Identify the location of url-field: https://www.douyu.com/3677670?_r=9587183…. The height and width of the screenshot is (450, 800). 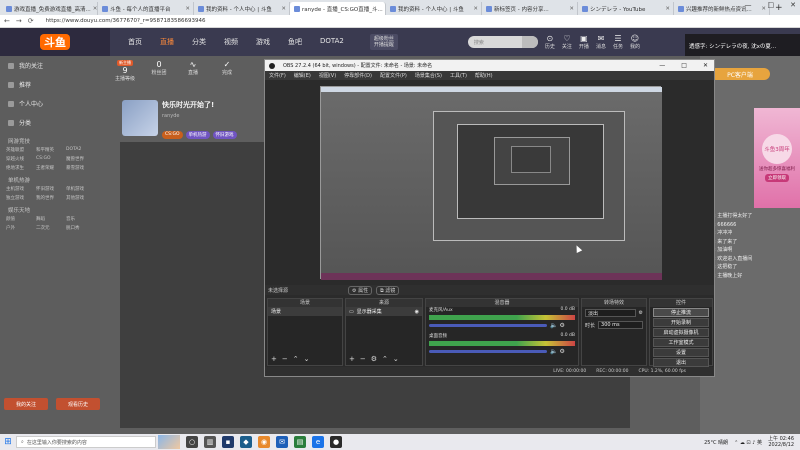
(126, 21).